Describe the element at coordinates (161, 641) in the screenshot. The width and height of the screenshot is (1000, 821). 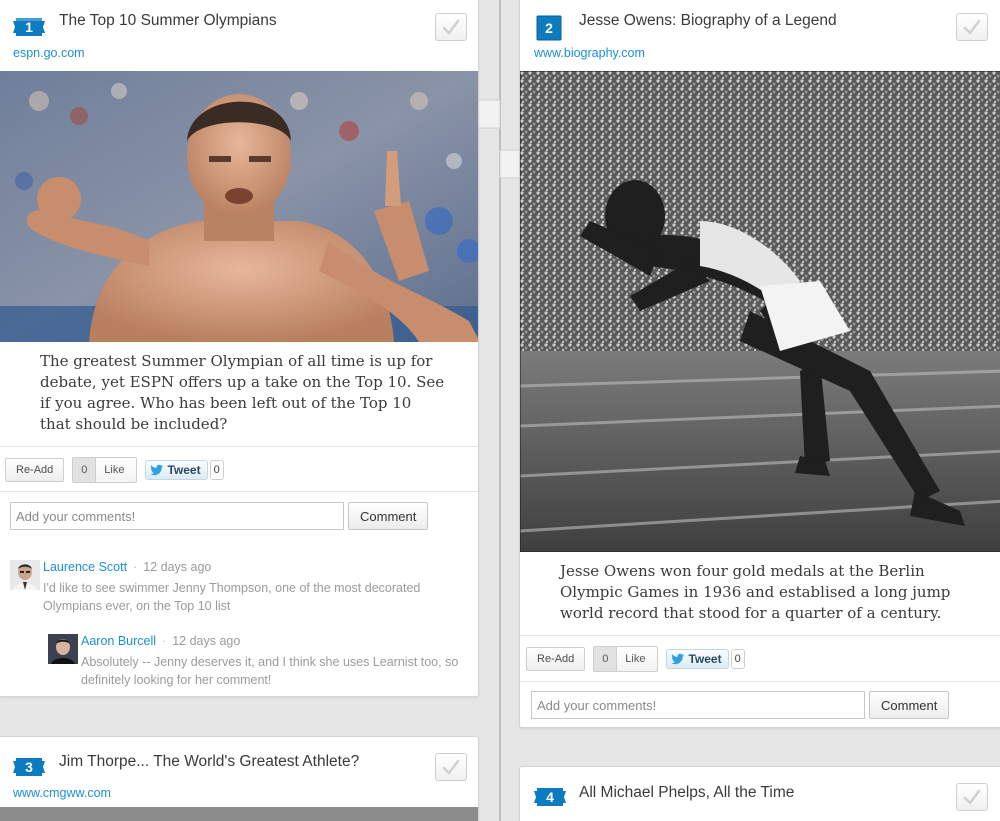
I see `comment-meta: Aaron Burcell · 12 days ago` at that location.